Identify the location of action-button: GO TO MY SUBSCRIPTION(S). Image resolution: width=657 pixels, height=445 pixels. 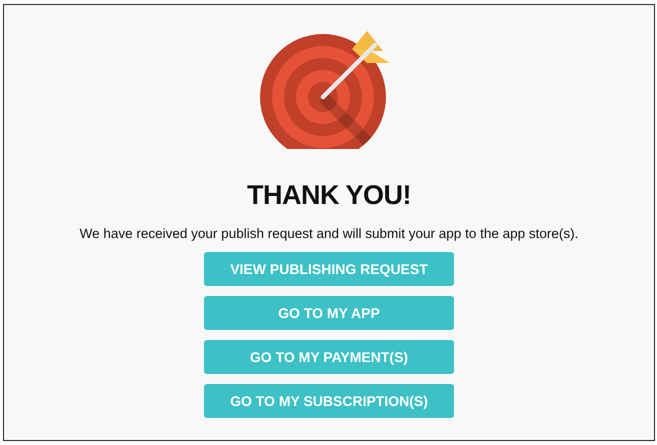
(329, 401).